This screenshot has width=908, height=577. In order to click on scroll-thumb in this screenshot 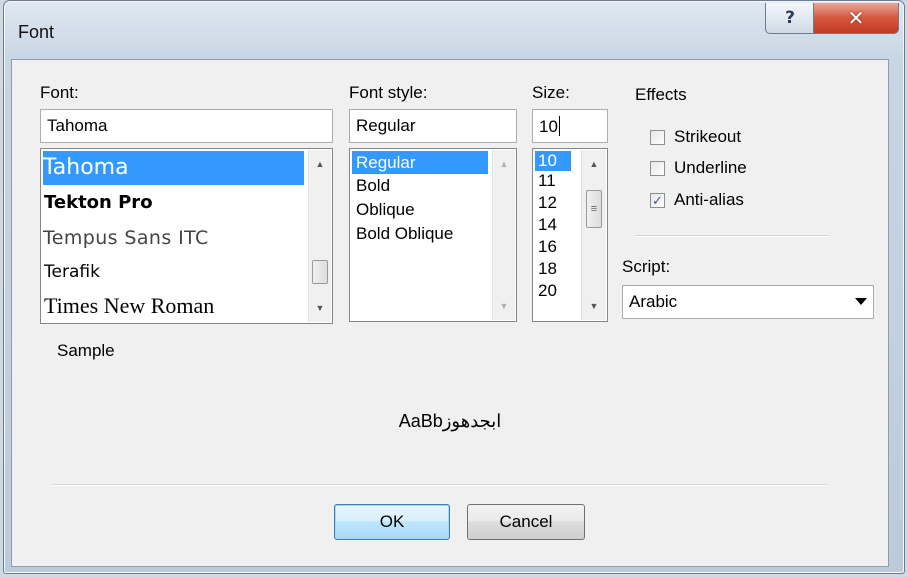, I will do `click(320, 272)`.